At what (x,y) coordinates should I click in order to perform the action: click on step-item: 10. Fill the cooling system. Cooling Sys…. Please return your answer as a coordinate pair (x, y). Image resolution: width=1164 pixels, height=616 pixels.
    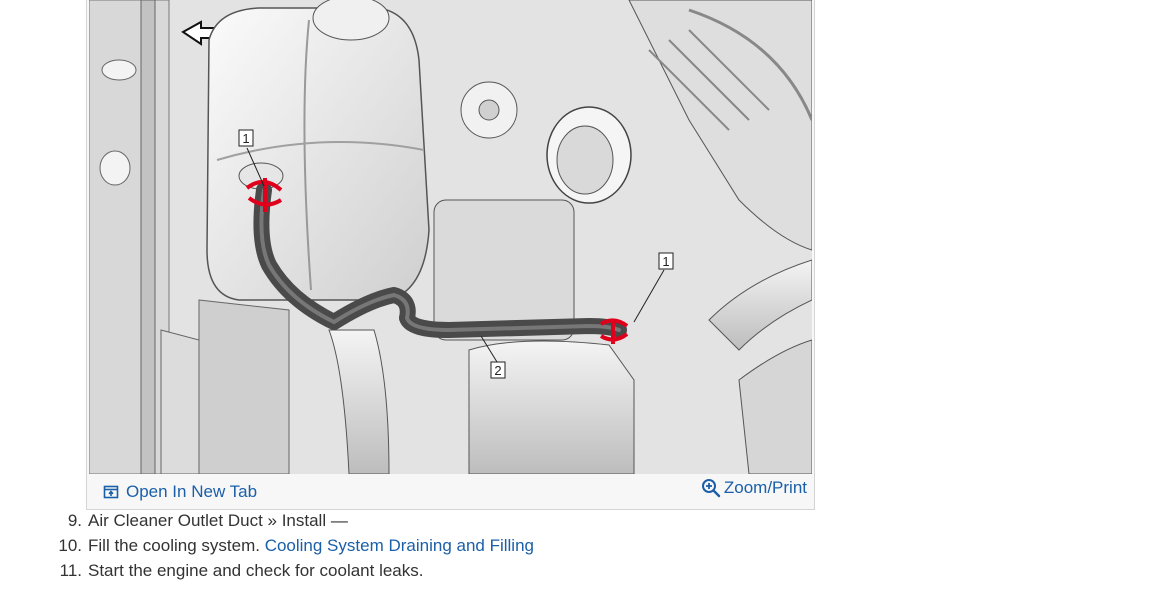
    Looking at the image, I should click on (267, 545).